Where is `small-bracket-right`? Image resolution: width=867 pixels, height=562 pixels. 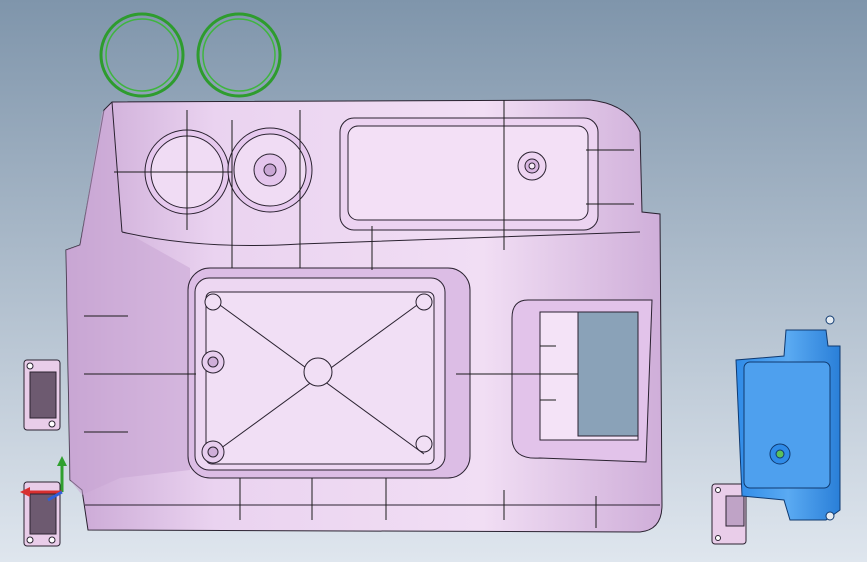
small-bracket-right is located at coordinates (729, 514).